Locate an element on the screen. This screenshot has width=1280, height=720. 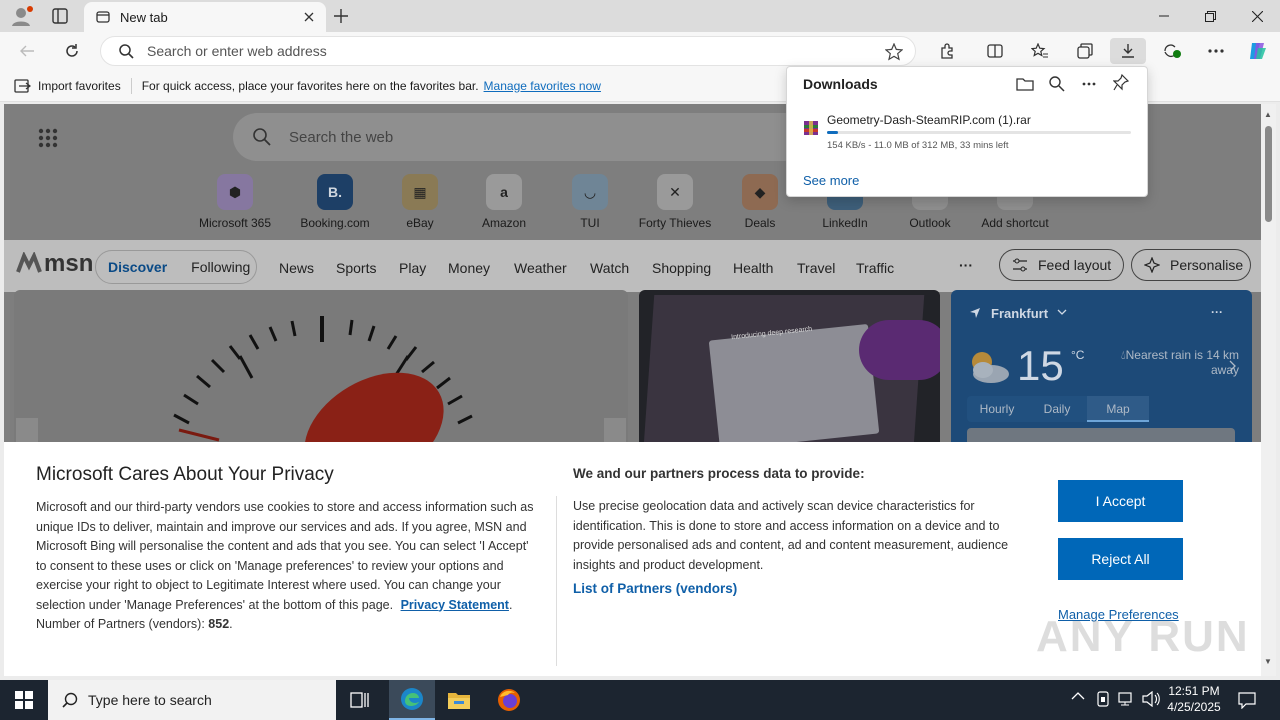
scrollbar-thumb is located at coordinates (1268, 174).